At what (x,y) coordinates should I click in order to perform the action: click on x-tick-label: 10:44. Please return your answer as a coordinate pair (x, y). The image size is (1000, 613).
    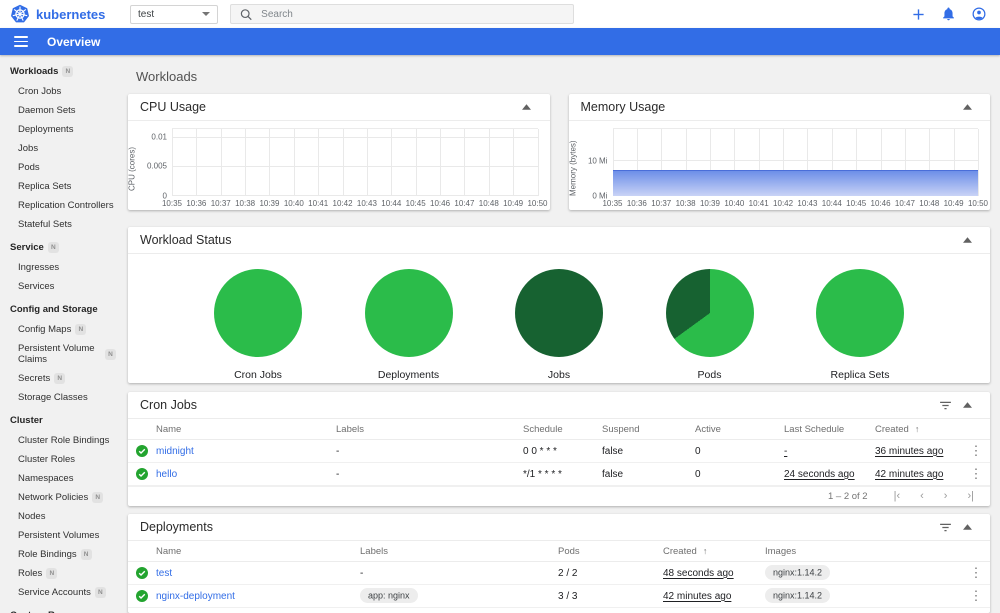
    Looking at the image, I should click on (831, 203).